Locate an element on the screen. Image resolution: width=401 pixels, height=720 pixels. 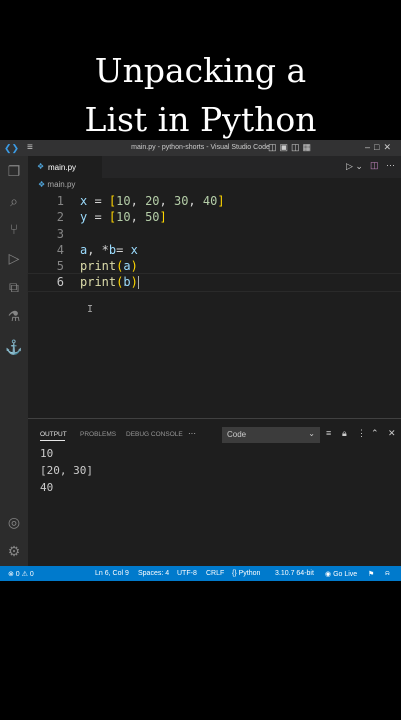
code-text: print(a) is located at coordinates (109, 266).